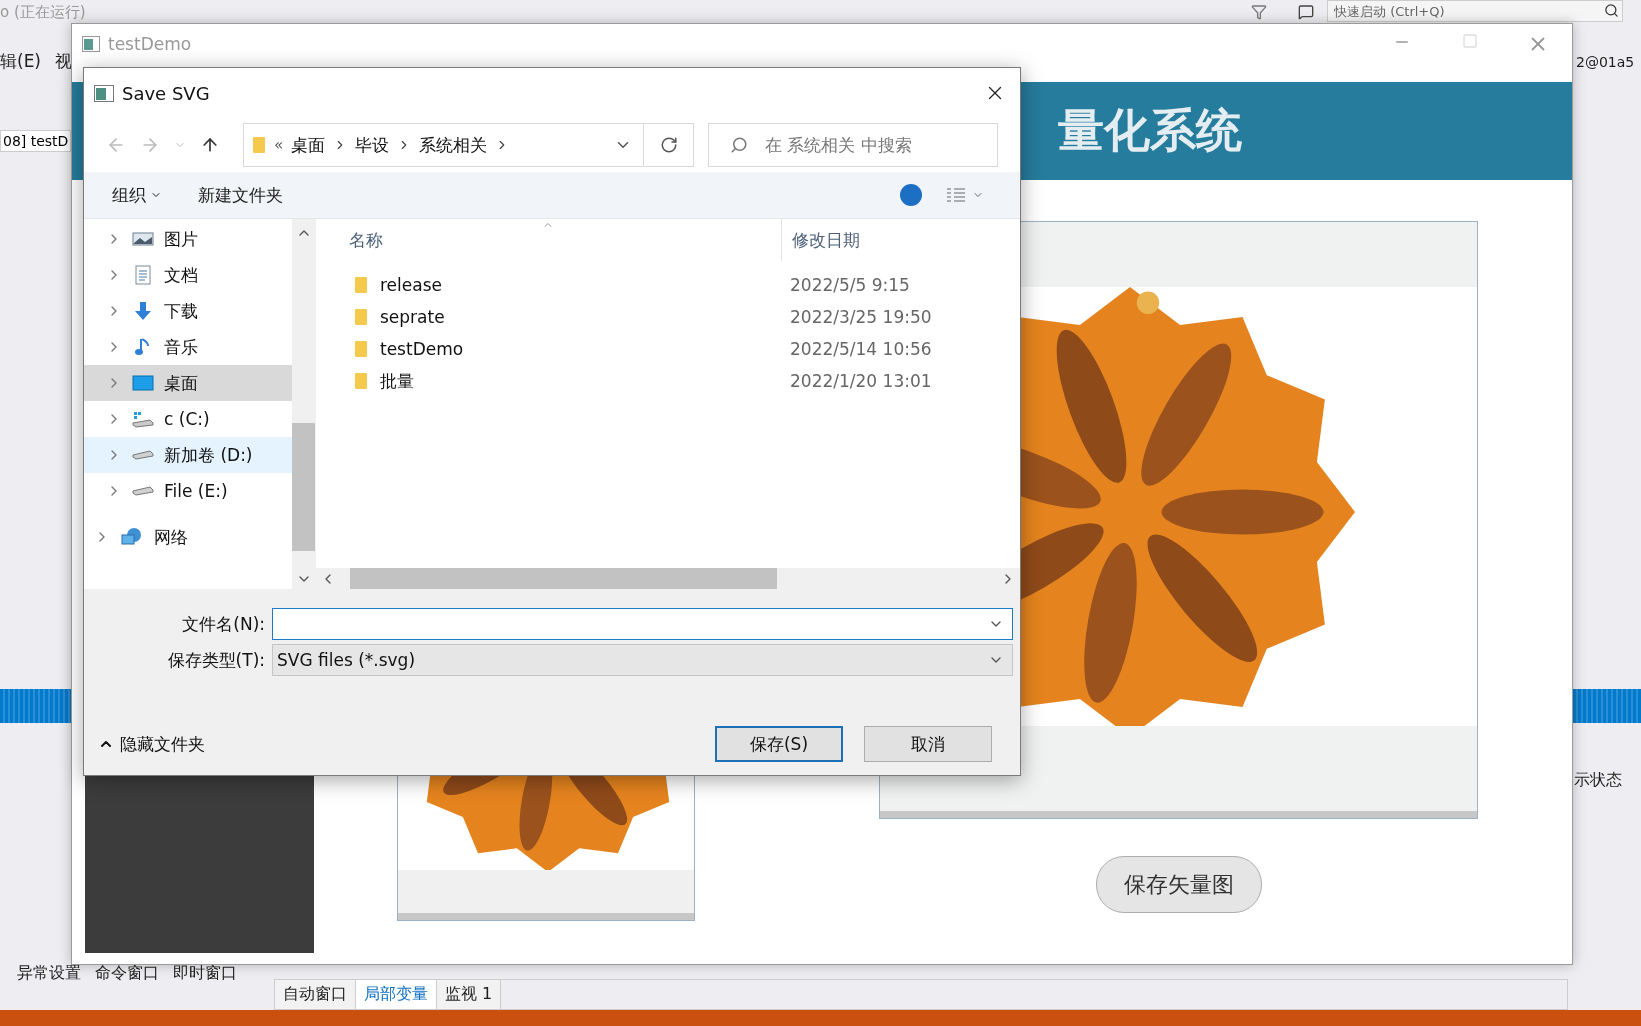 This screenshot has height=1026, width=1641. What do you see at coordinates (422, 349) in the screenshot?
I see `file-name: testDemo` at bounding box center [422, 349].